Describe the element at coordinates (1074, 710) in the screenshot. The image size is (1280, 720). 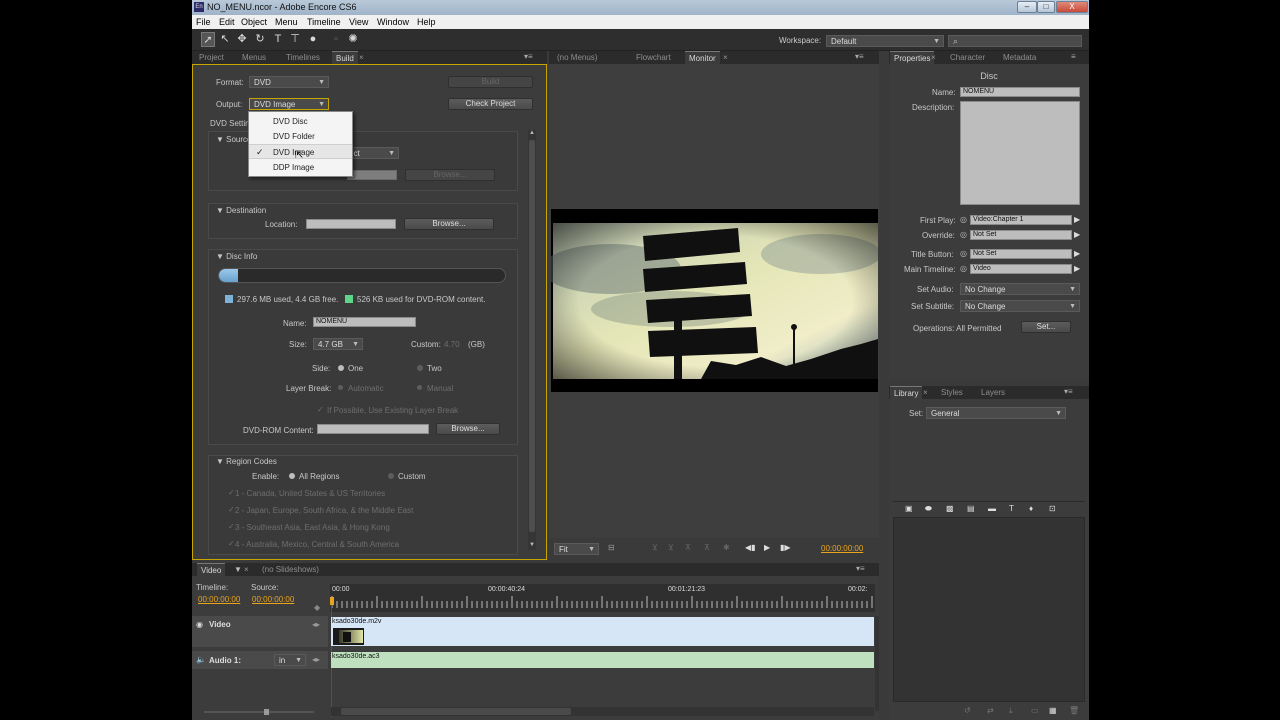
I see `trash-icon: 🗑` at that location.